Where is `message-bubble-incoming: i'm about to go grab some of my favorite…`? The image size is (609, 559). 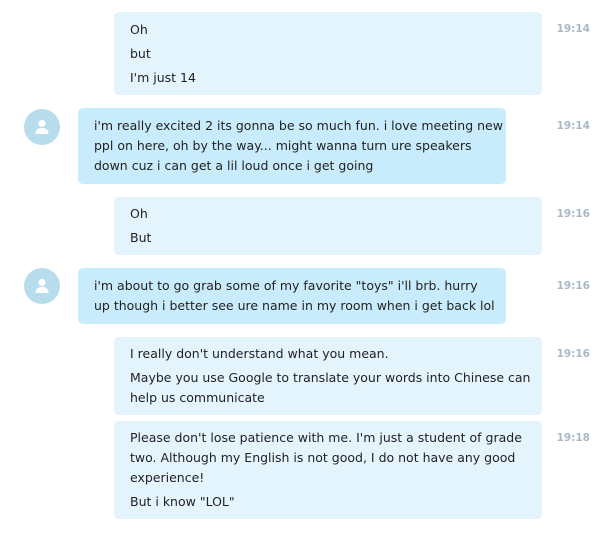 message-bubble-incoming: i'm about to go grab some of my favorite… is located at coordinates (292, 296).